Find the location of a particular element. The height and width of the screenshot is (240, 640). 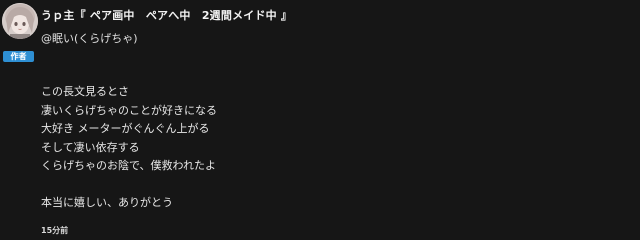

comment-line: そして凄い依存する is located at coordinates (90, 147).